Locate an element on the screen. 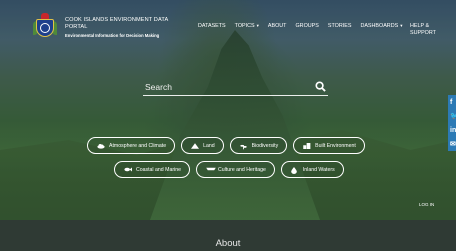 The image size is (456, 251). social-share-bar: f 🐦 in ✉ is located at coordinates (452, 123).